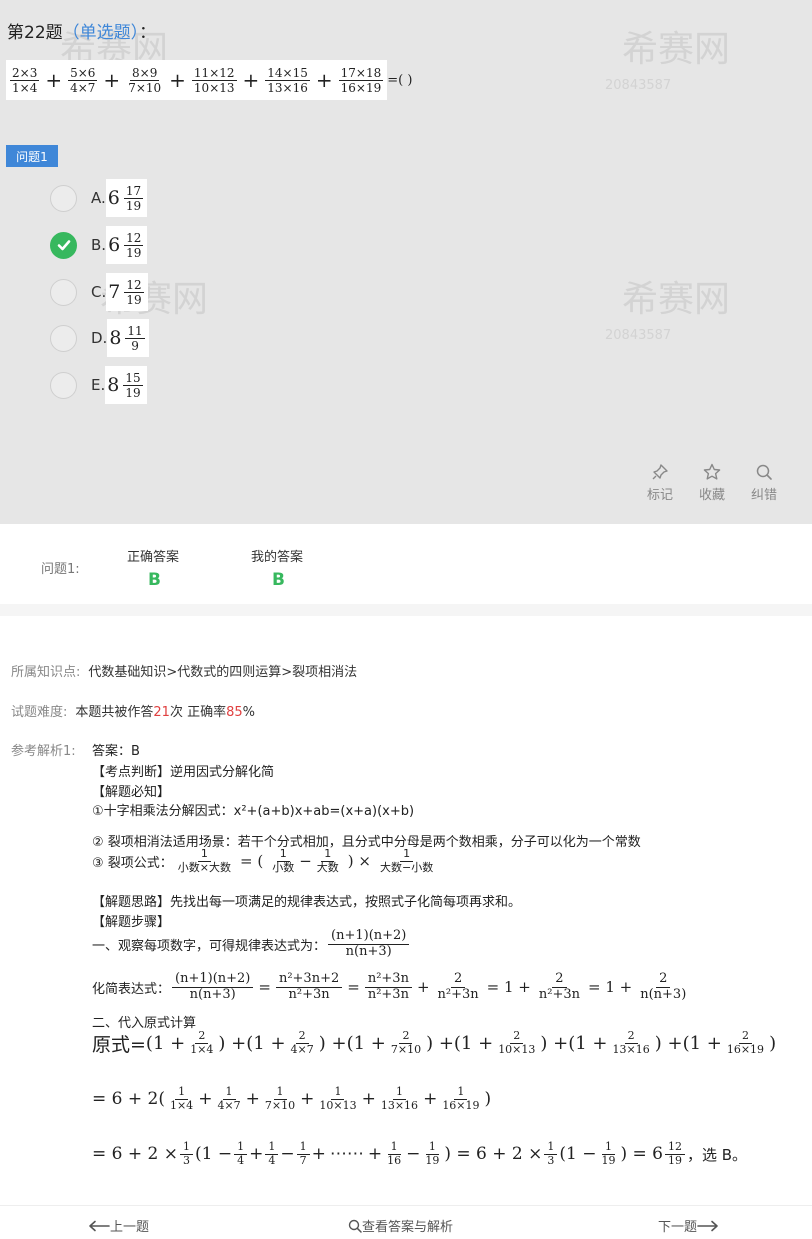 The width and height of the screenshot is (812, 1239). I want to click on option-e: E. 8 15 19, so click(98, 385).